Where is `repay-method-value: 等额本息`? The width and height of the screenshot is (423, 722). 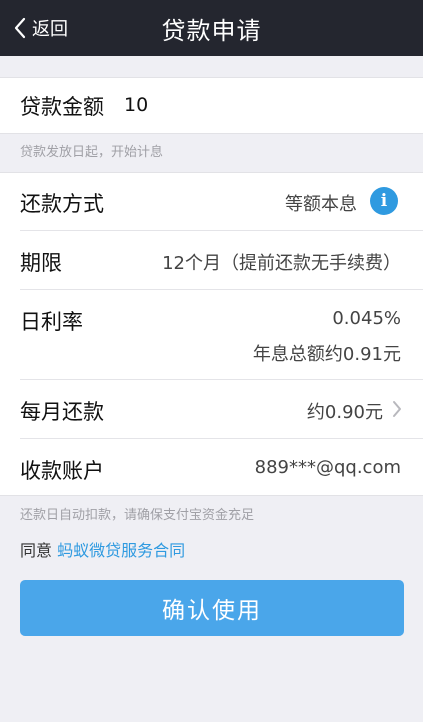 repay-method-value: 等额本息 is located at coordinates (321, 204).